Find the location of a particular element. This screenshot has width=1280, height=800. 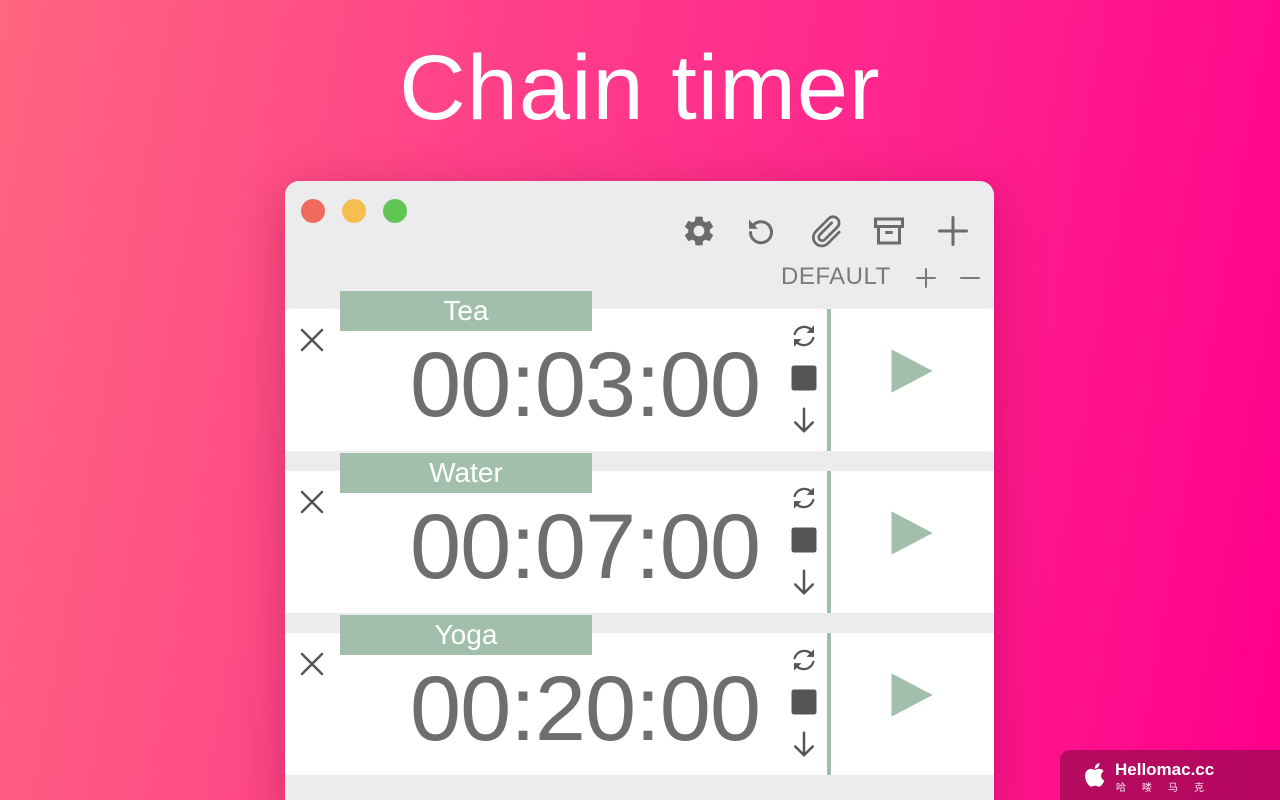

timer-time: 00:20:00 is located at coordinates (585, 709).